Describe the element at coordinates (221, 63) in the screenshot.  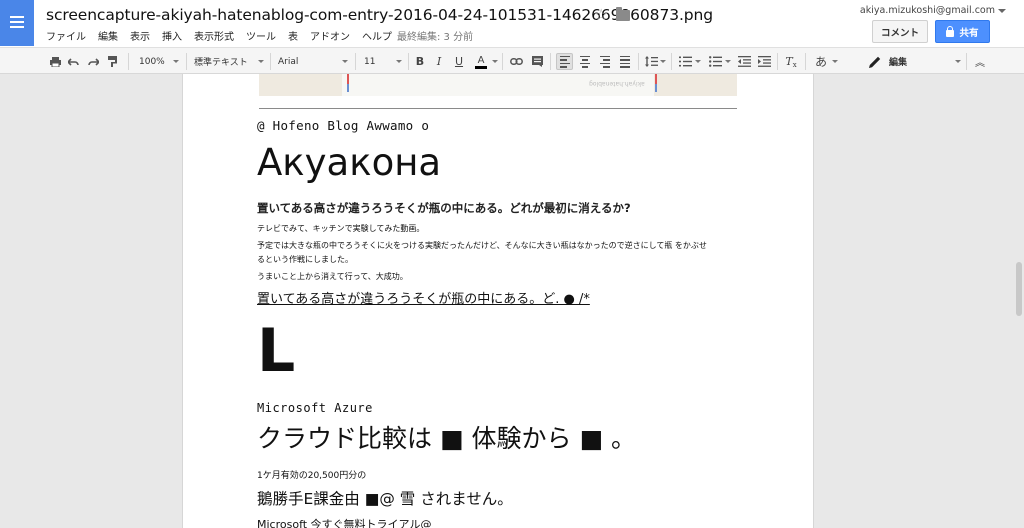
I see `paragraph-style-value: 標準テキスト` at that location.